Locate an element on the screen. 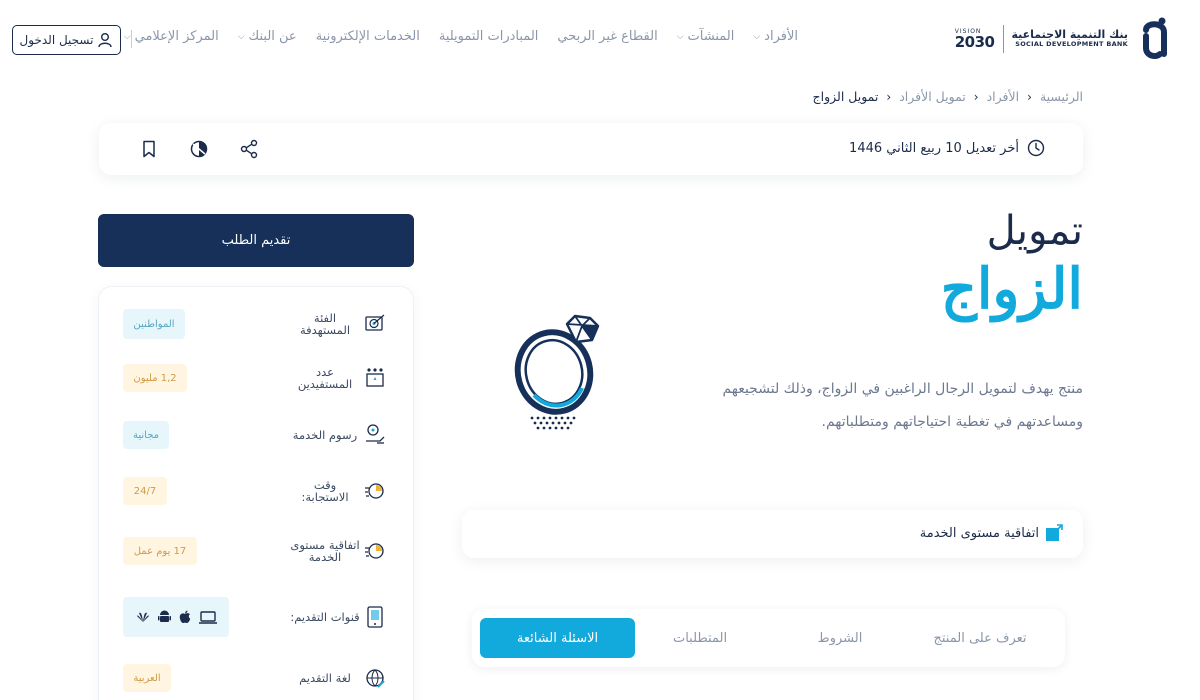  tab-about-product: تعرف على المنتج is located at coordinates (980, 638).